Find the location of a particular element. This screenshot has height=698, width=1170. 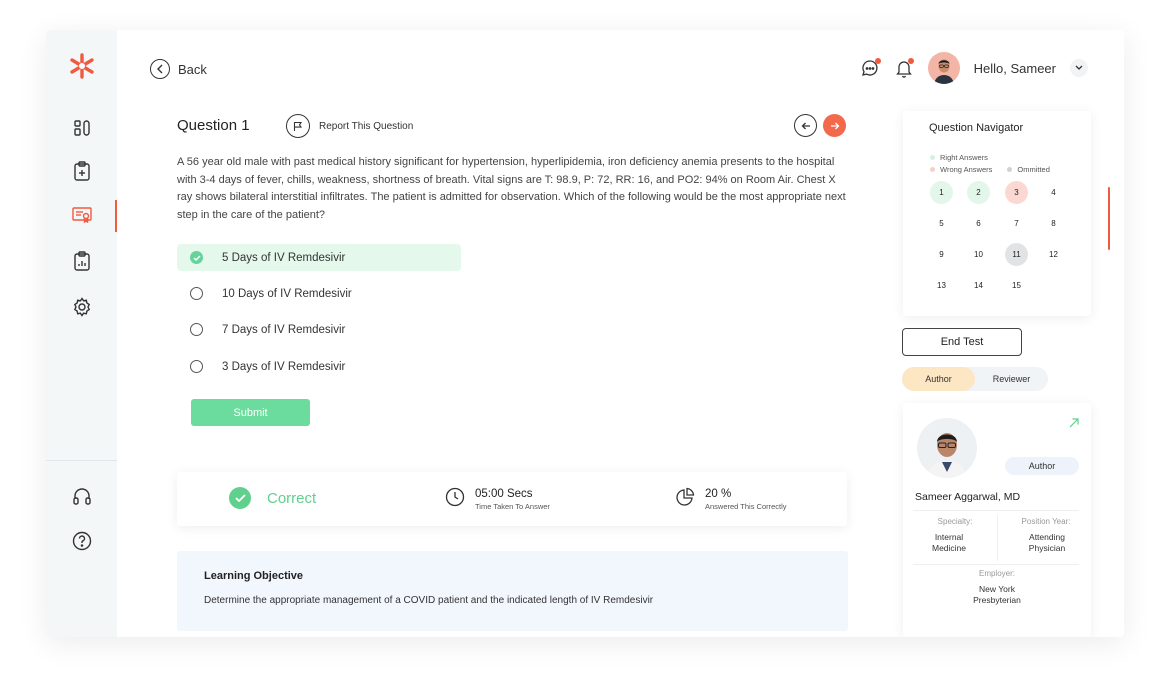

author-reviewer-tabs: Author Reviewer is located at coordinates (975, 379).